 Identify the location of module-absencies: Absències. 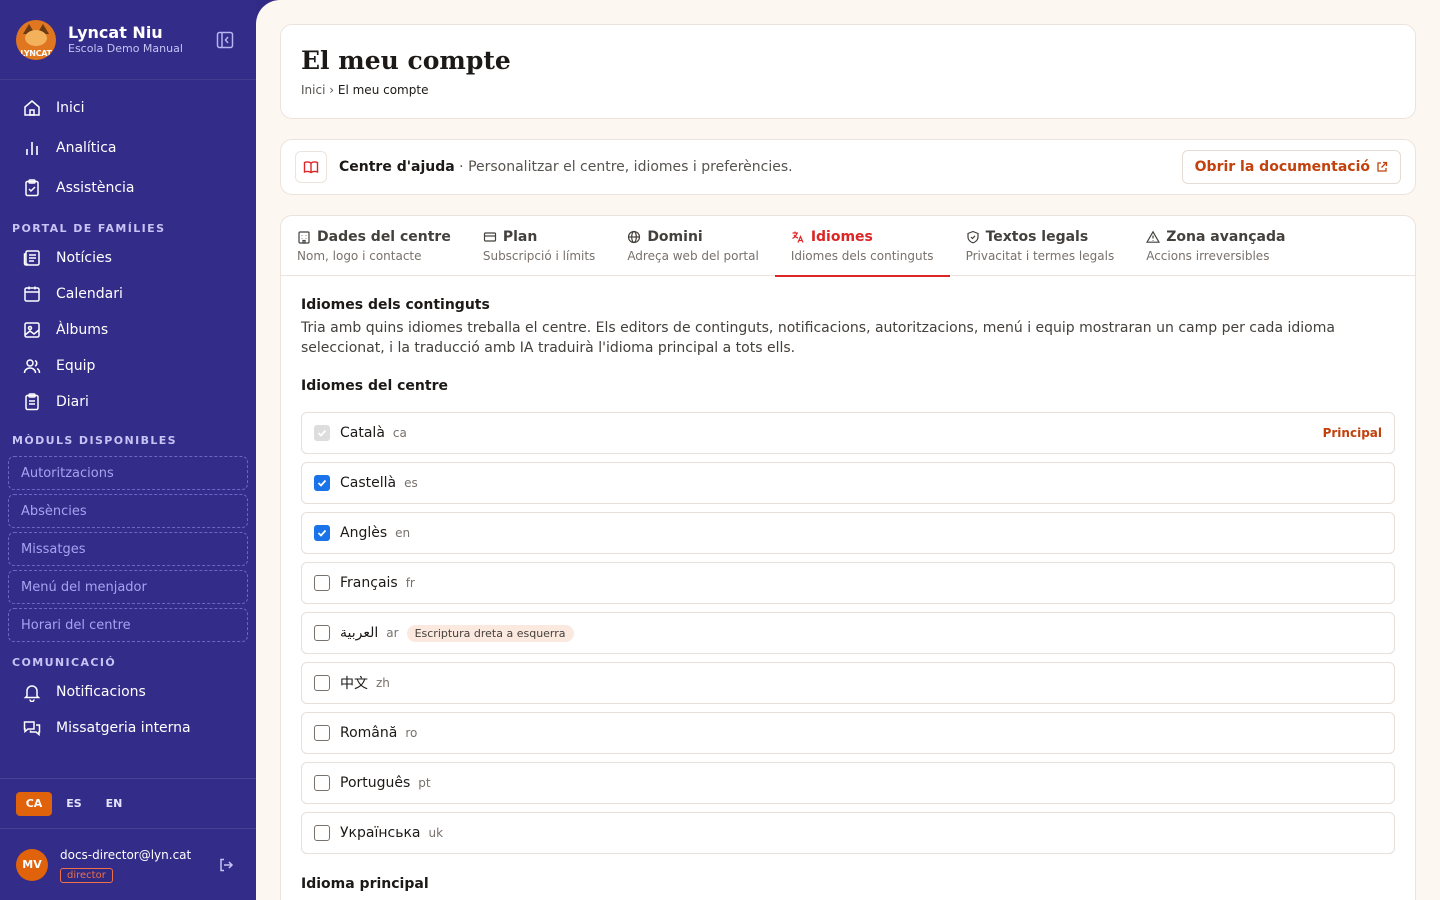
(128, 511).